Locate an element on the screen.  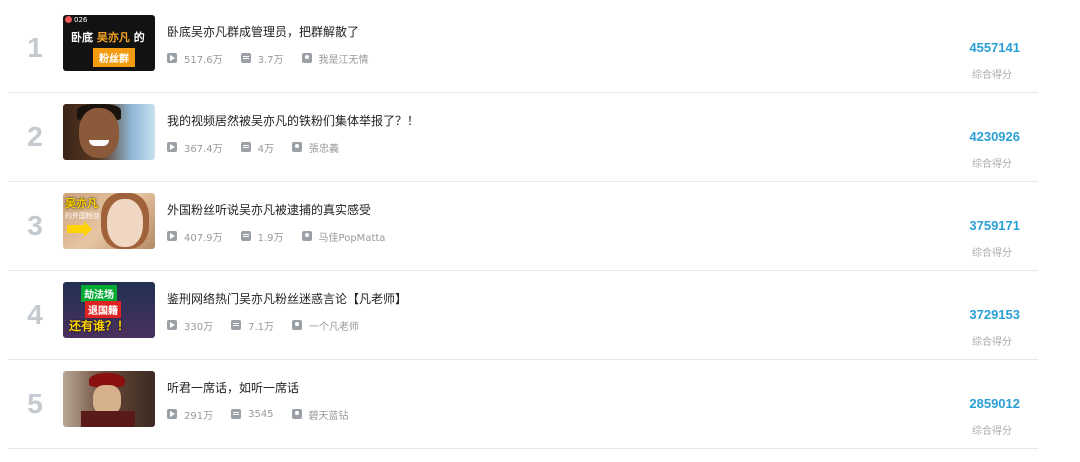
arrow-right-icon is located at coordinates (79, 229).